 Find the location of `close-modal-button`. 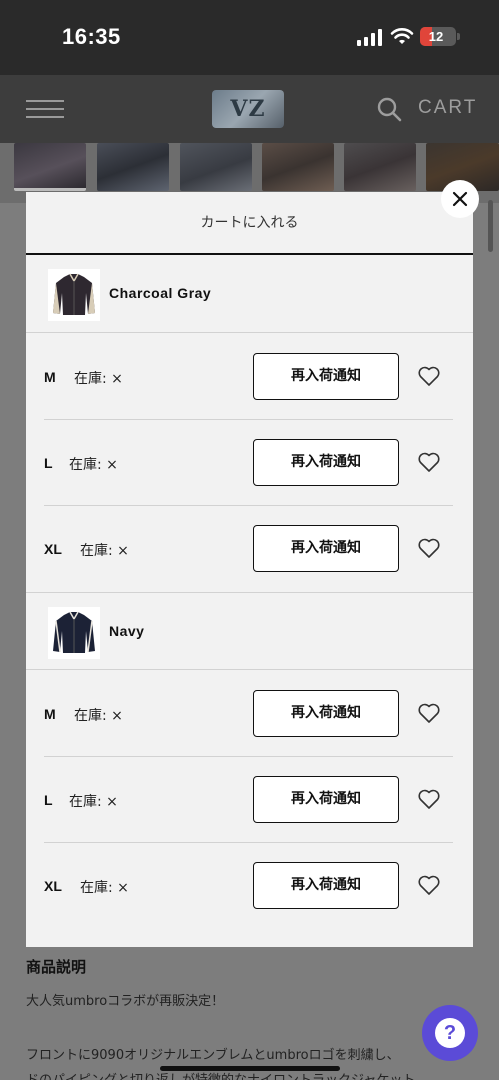

close-modal-button is located at coordinates (460, 199).